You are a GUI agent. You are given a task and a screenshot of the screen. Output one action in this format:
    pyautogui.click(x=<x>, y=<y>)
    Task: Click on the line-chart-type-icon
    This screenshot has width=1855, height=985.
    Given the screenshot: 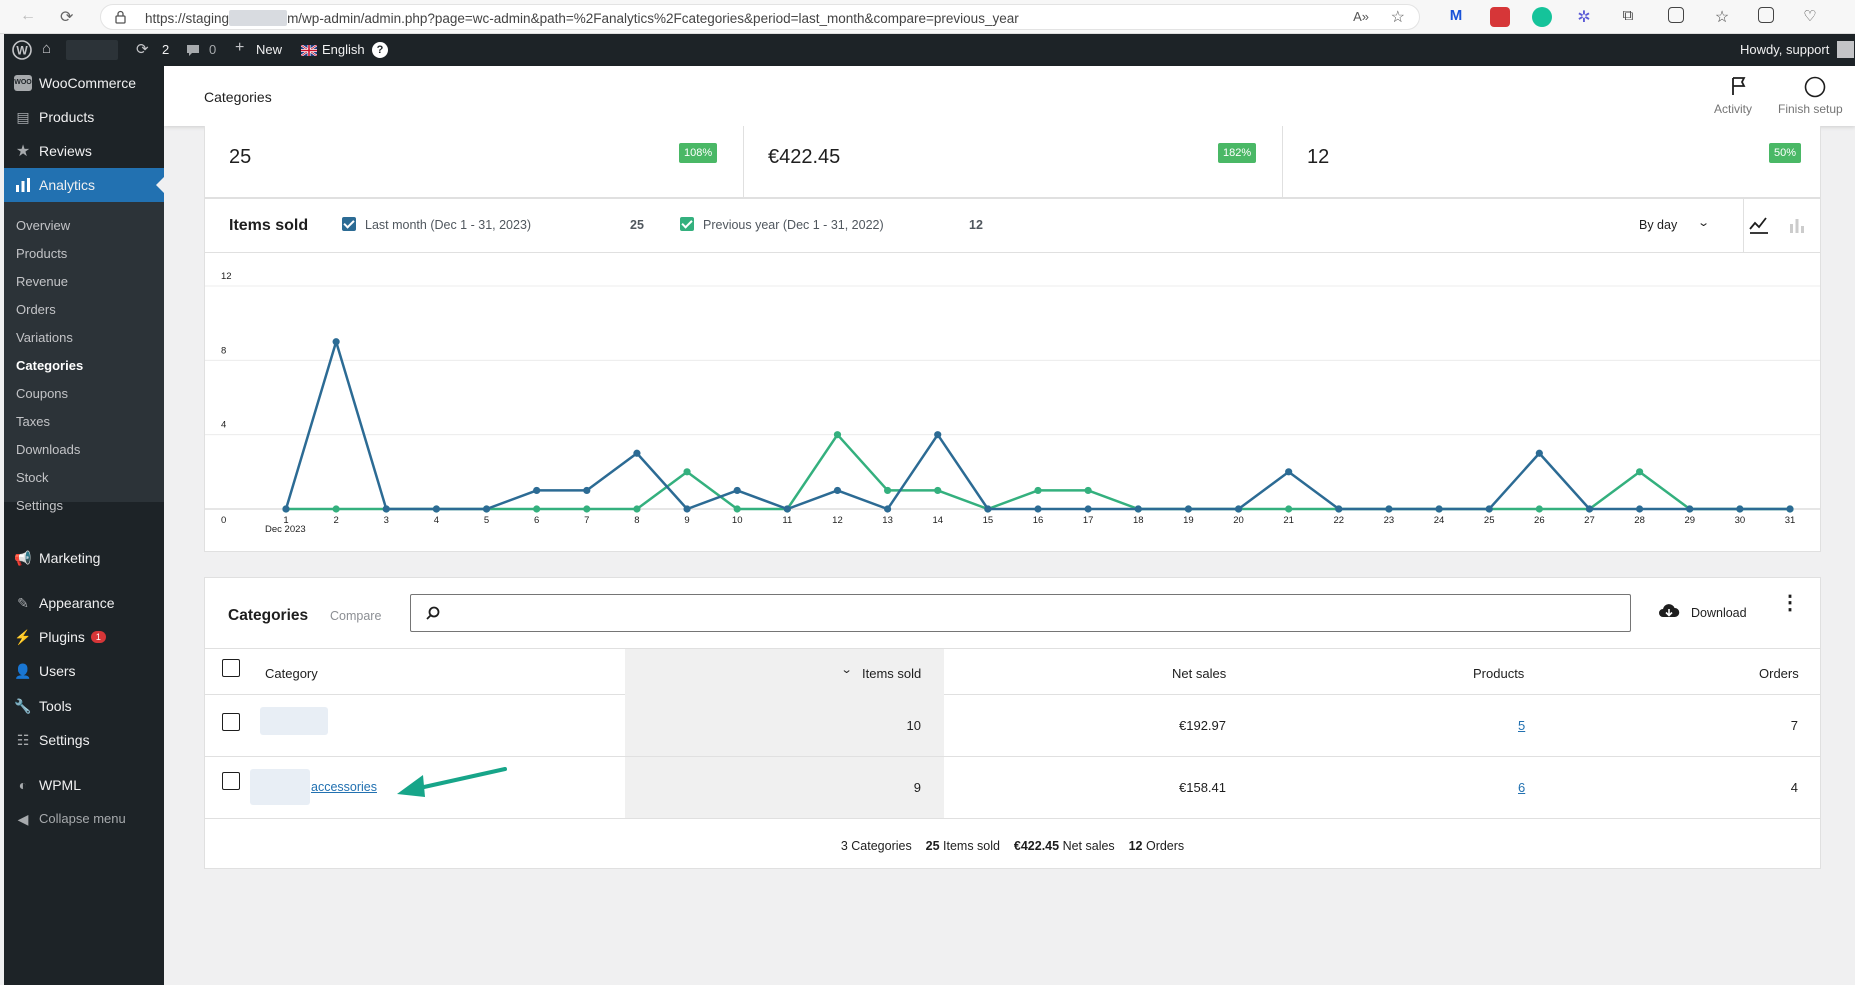 What is the action you would take?
    pyautogui.click(x=1759, y=225)
    